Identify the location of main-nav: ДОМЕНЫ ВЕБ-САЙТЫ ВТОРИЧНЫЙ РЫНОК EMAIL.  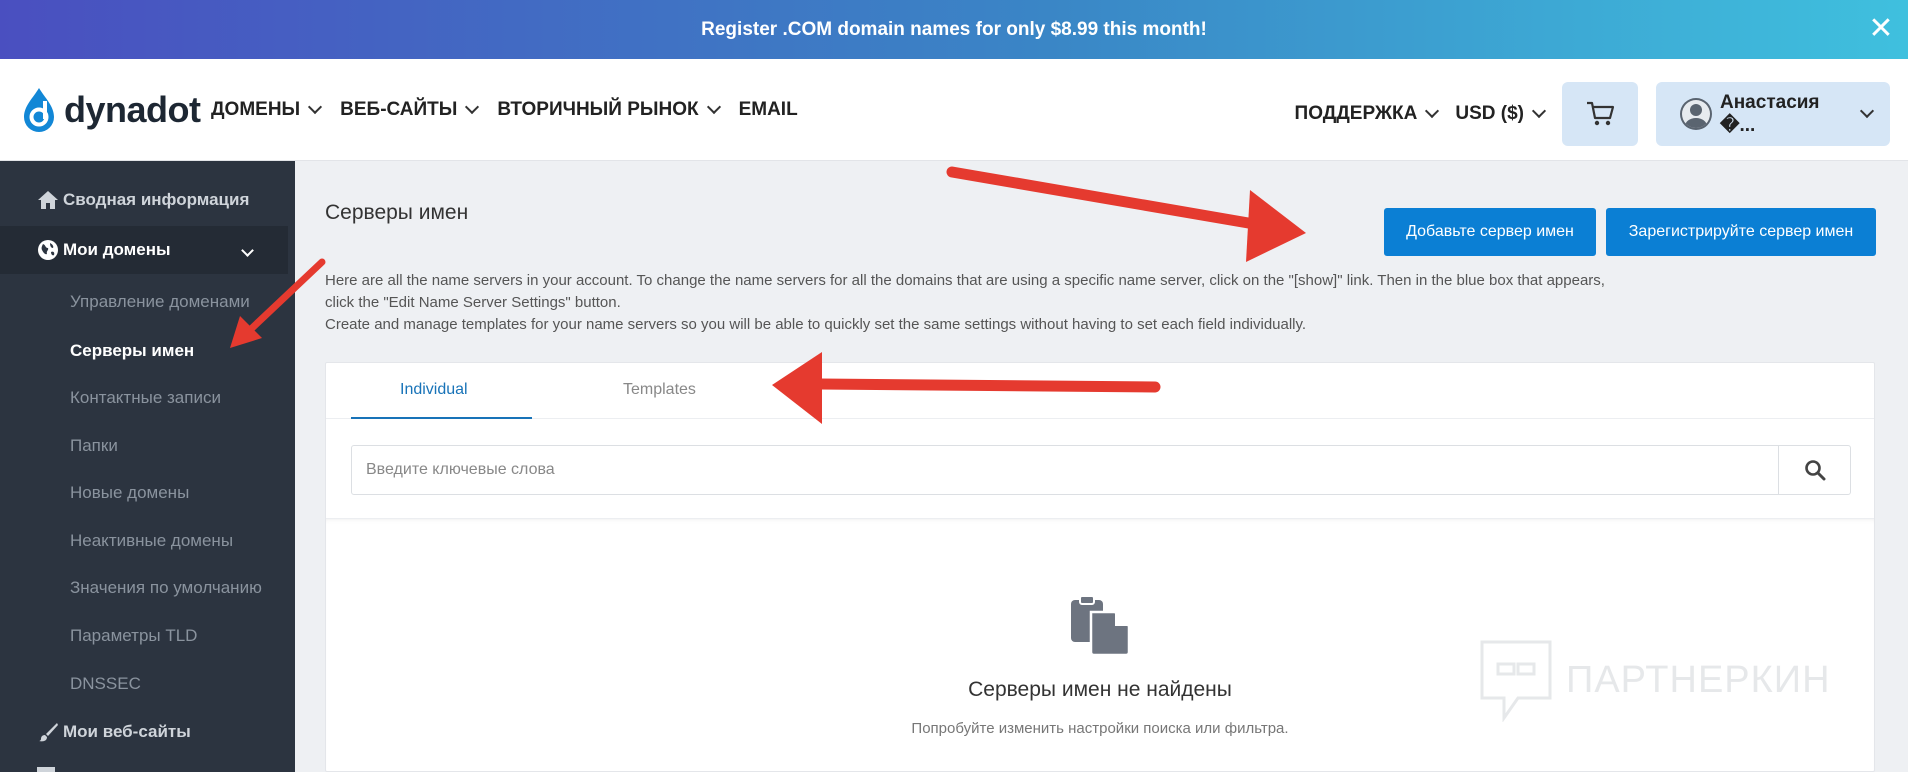
(504, 110).